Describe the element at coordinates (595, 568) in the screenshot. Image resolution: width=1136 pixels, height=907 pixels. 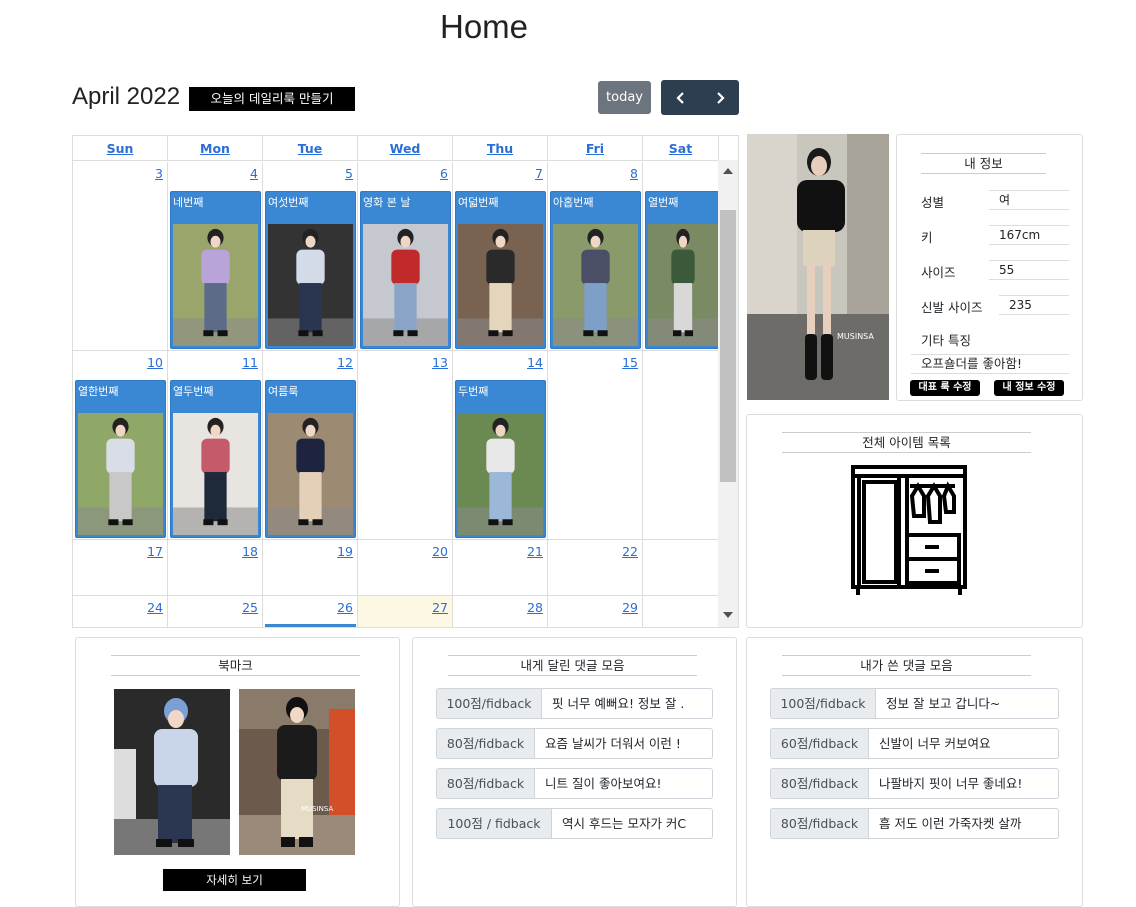
I see `calendar-day-cell: 22` at that location.